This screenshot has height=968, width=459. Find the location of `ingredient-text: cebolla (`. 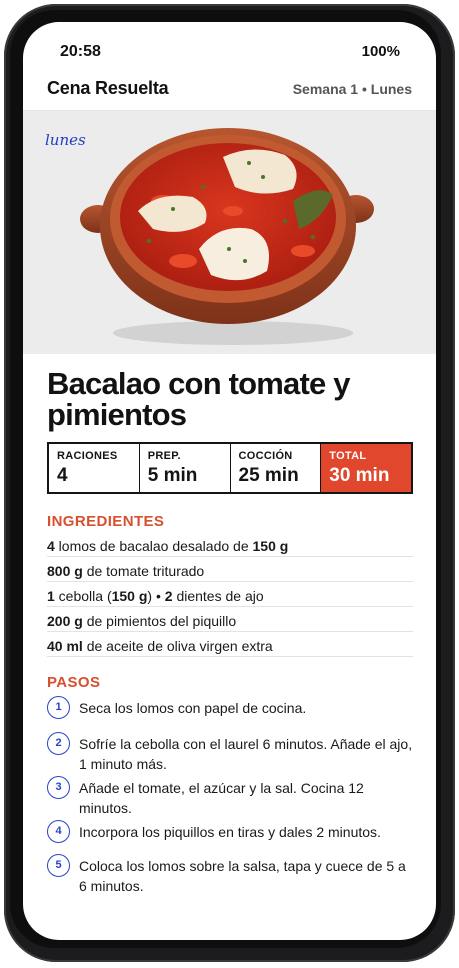

ingredient-text: cebolla ( is located at coordinates (83, 596).